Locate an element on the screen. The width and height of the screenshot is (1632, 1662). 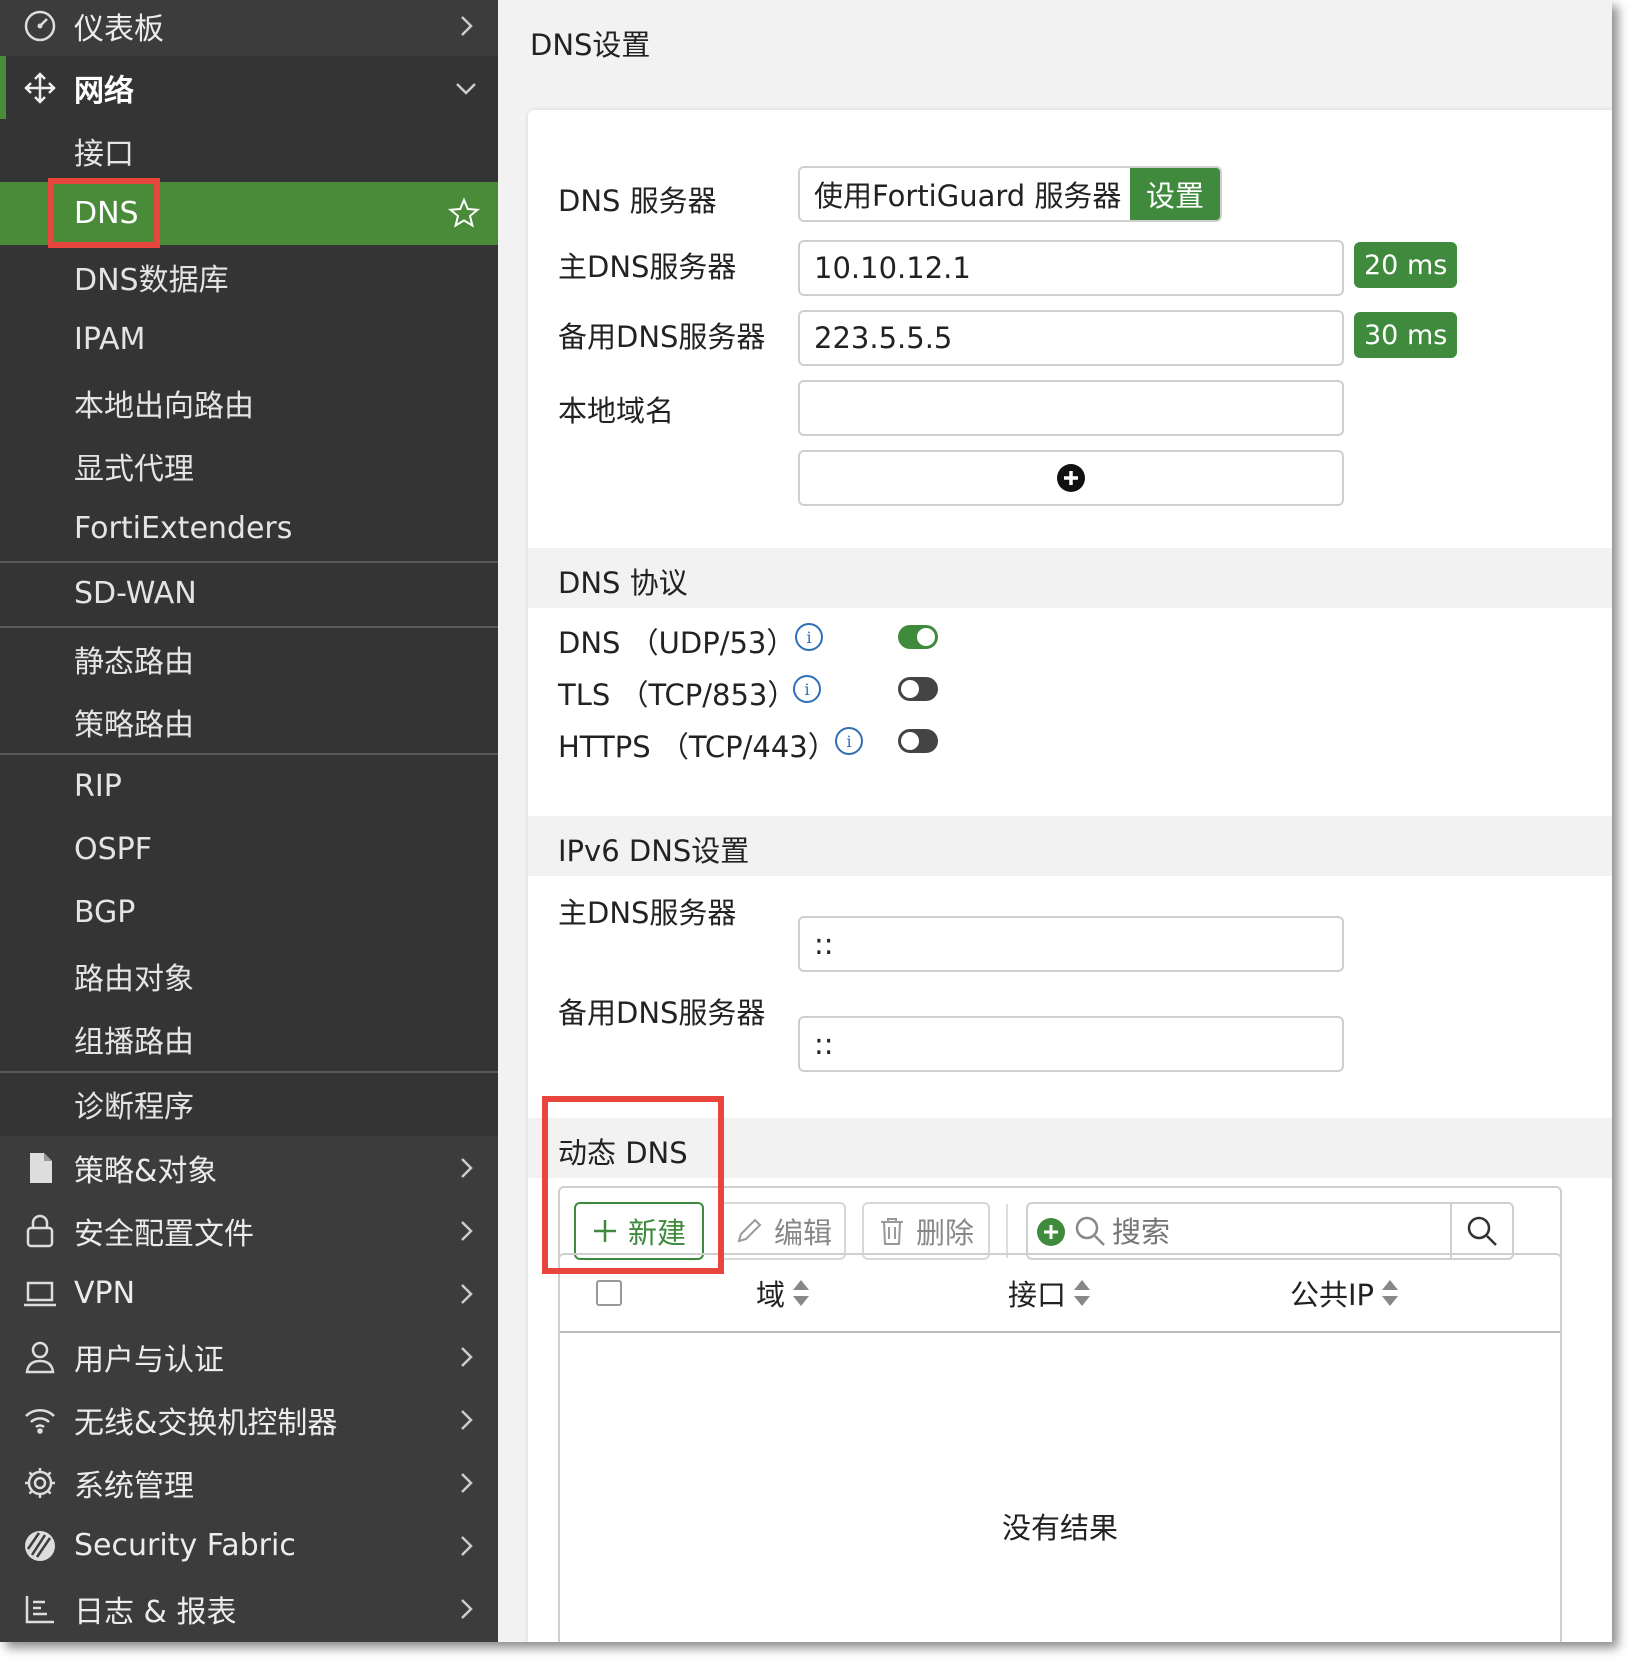
sidebar-item-local-out-routing: 本地出向路由 is located at coordinates (249, 402).